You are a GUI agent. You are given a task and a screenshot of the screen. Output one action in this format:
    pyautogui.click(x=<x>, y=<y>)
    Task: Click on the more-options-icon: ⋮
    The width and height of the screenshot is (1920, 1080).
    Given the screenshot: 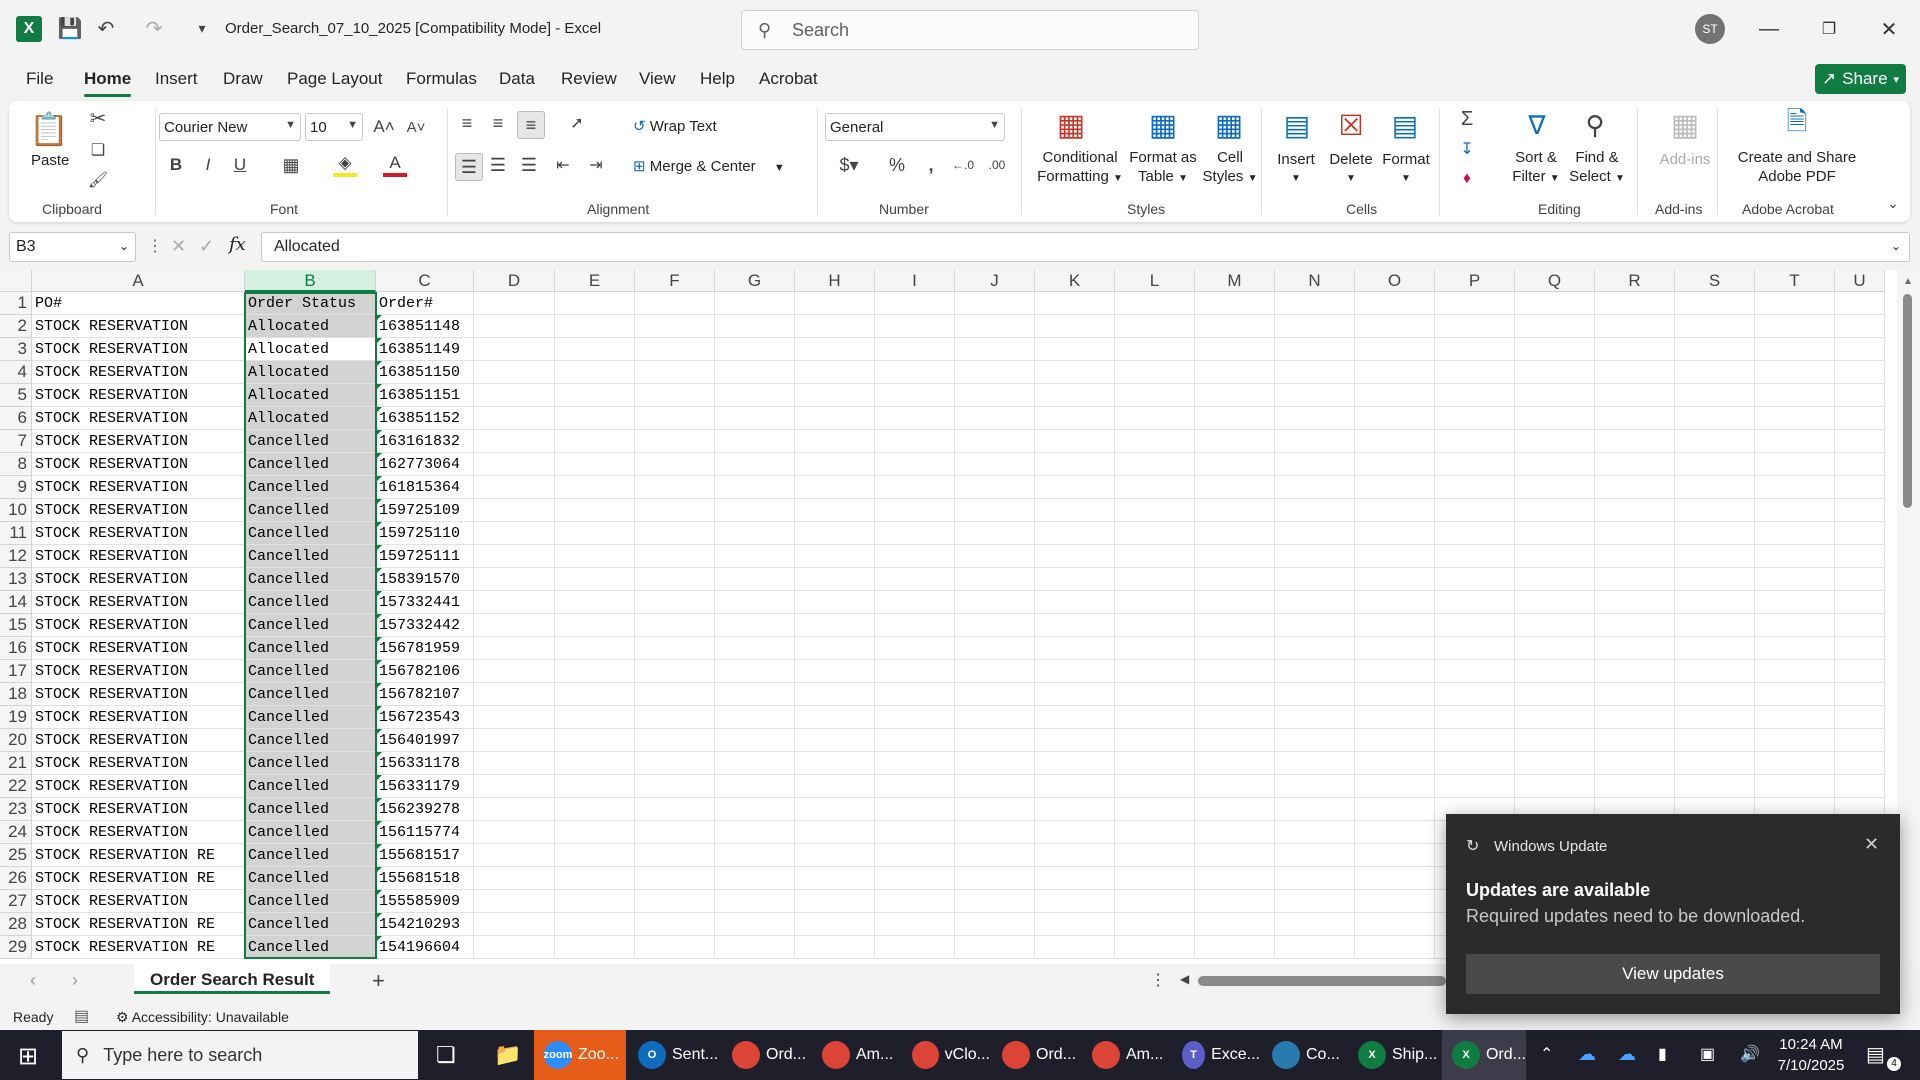 What is the action you would take?
    pyautogui.click(x=1158, y=980)
    